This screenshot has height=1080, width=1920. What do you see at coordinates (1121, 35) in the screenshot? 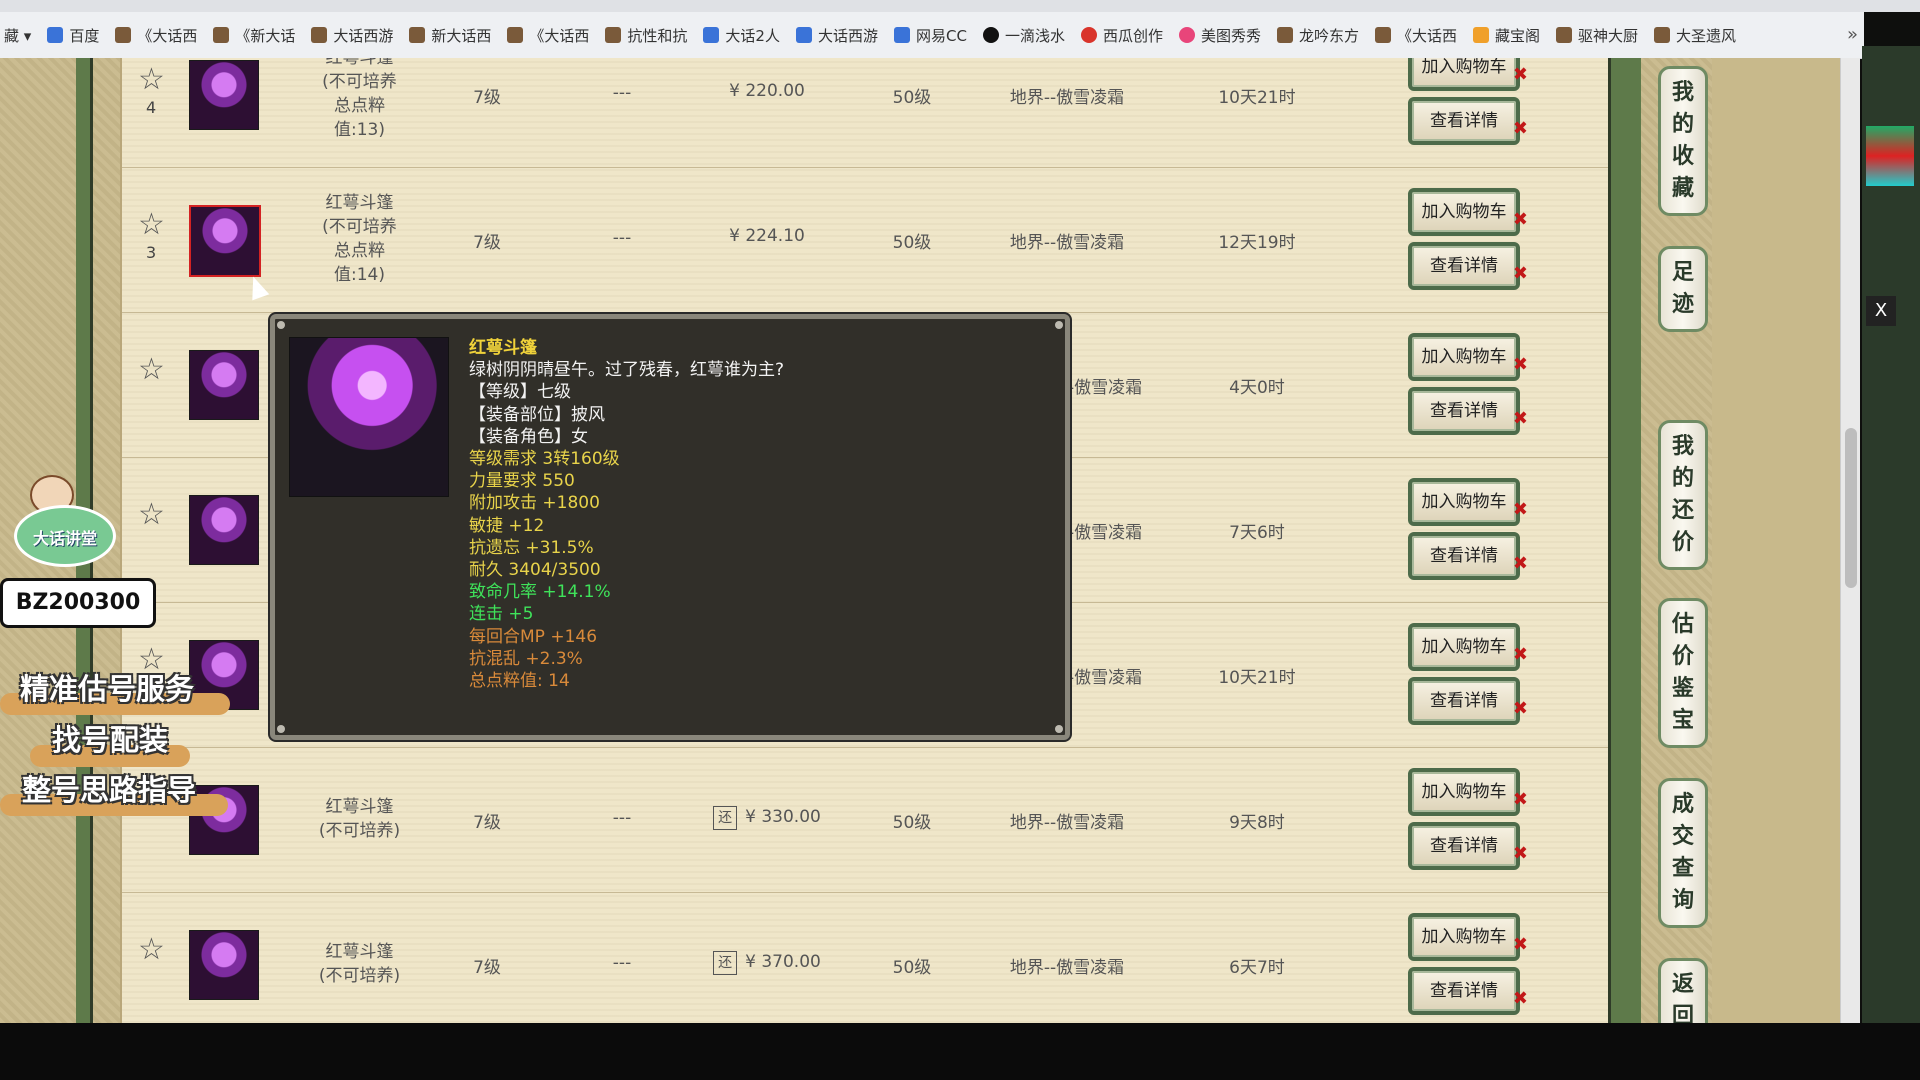
I see `bookmark-item: 西瓜创作` at bounding box center [1121, 35].